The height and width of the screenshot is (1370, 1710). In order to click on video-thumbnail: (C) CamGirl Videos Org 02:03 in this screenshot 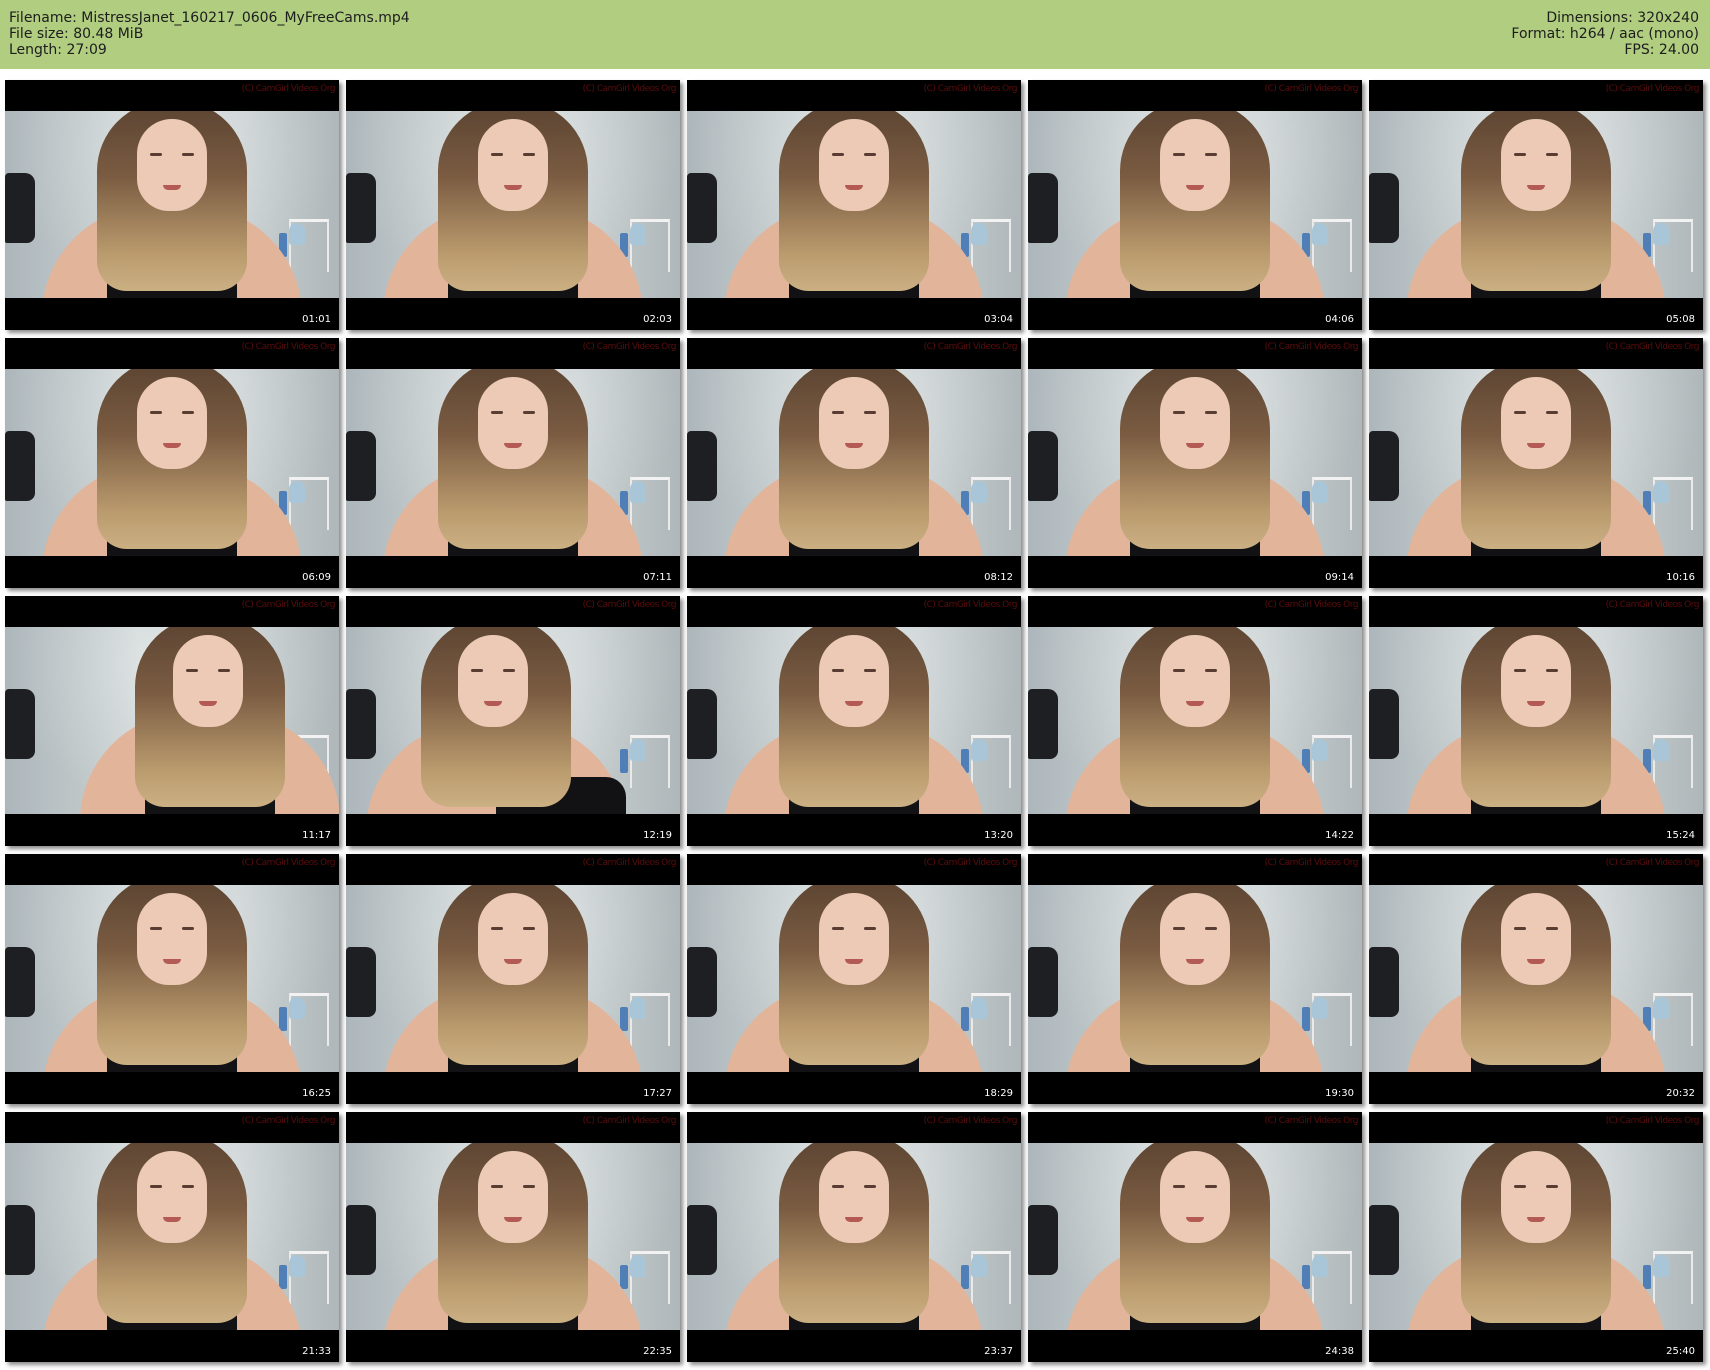, I will do `click(513, 205)`.